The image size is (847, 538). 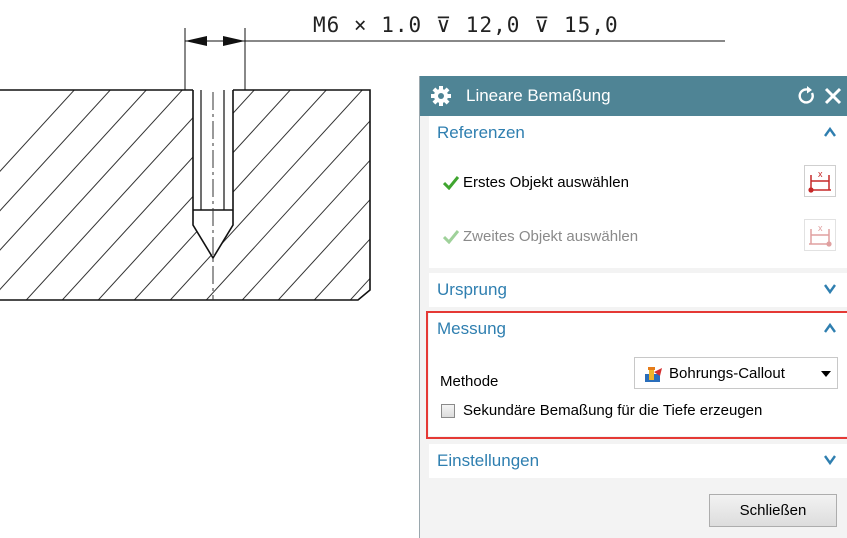 What do you see at coordinates (469, 381) in the screenshot?
I see `method-label: Methode` at bounding box center [469, 381].